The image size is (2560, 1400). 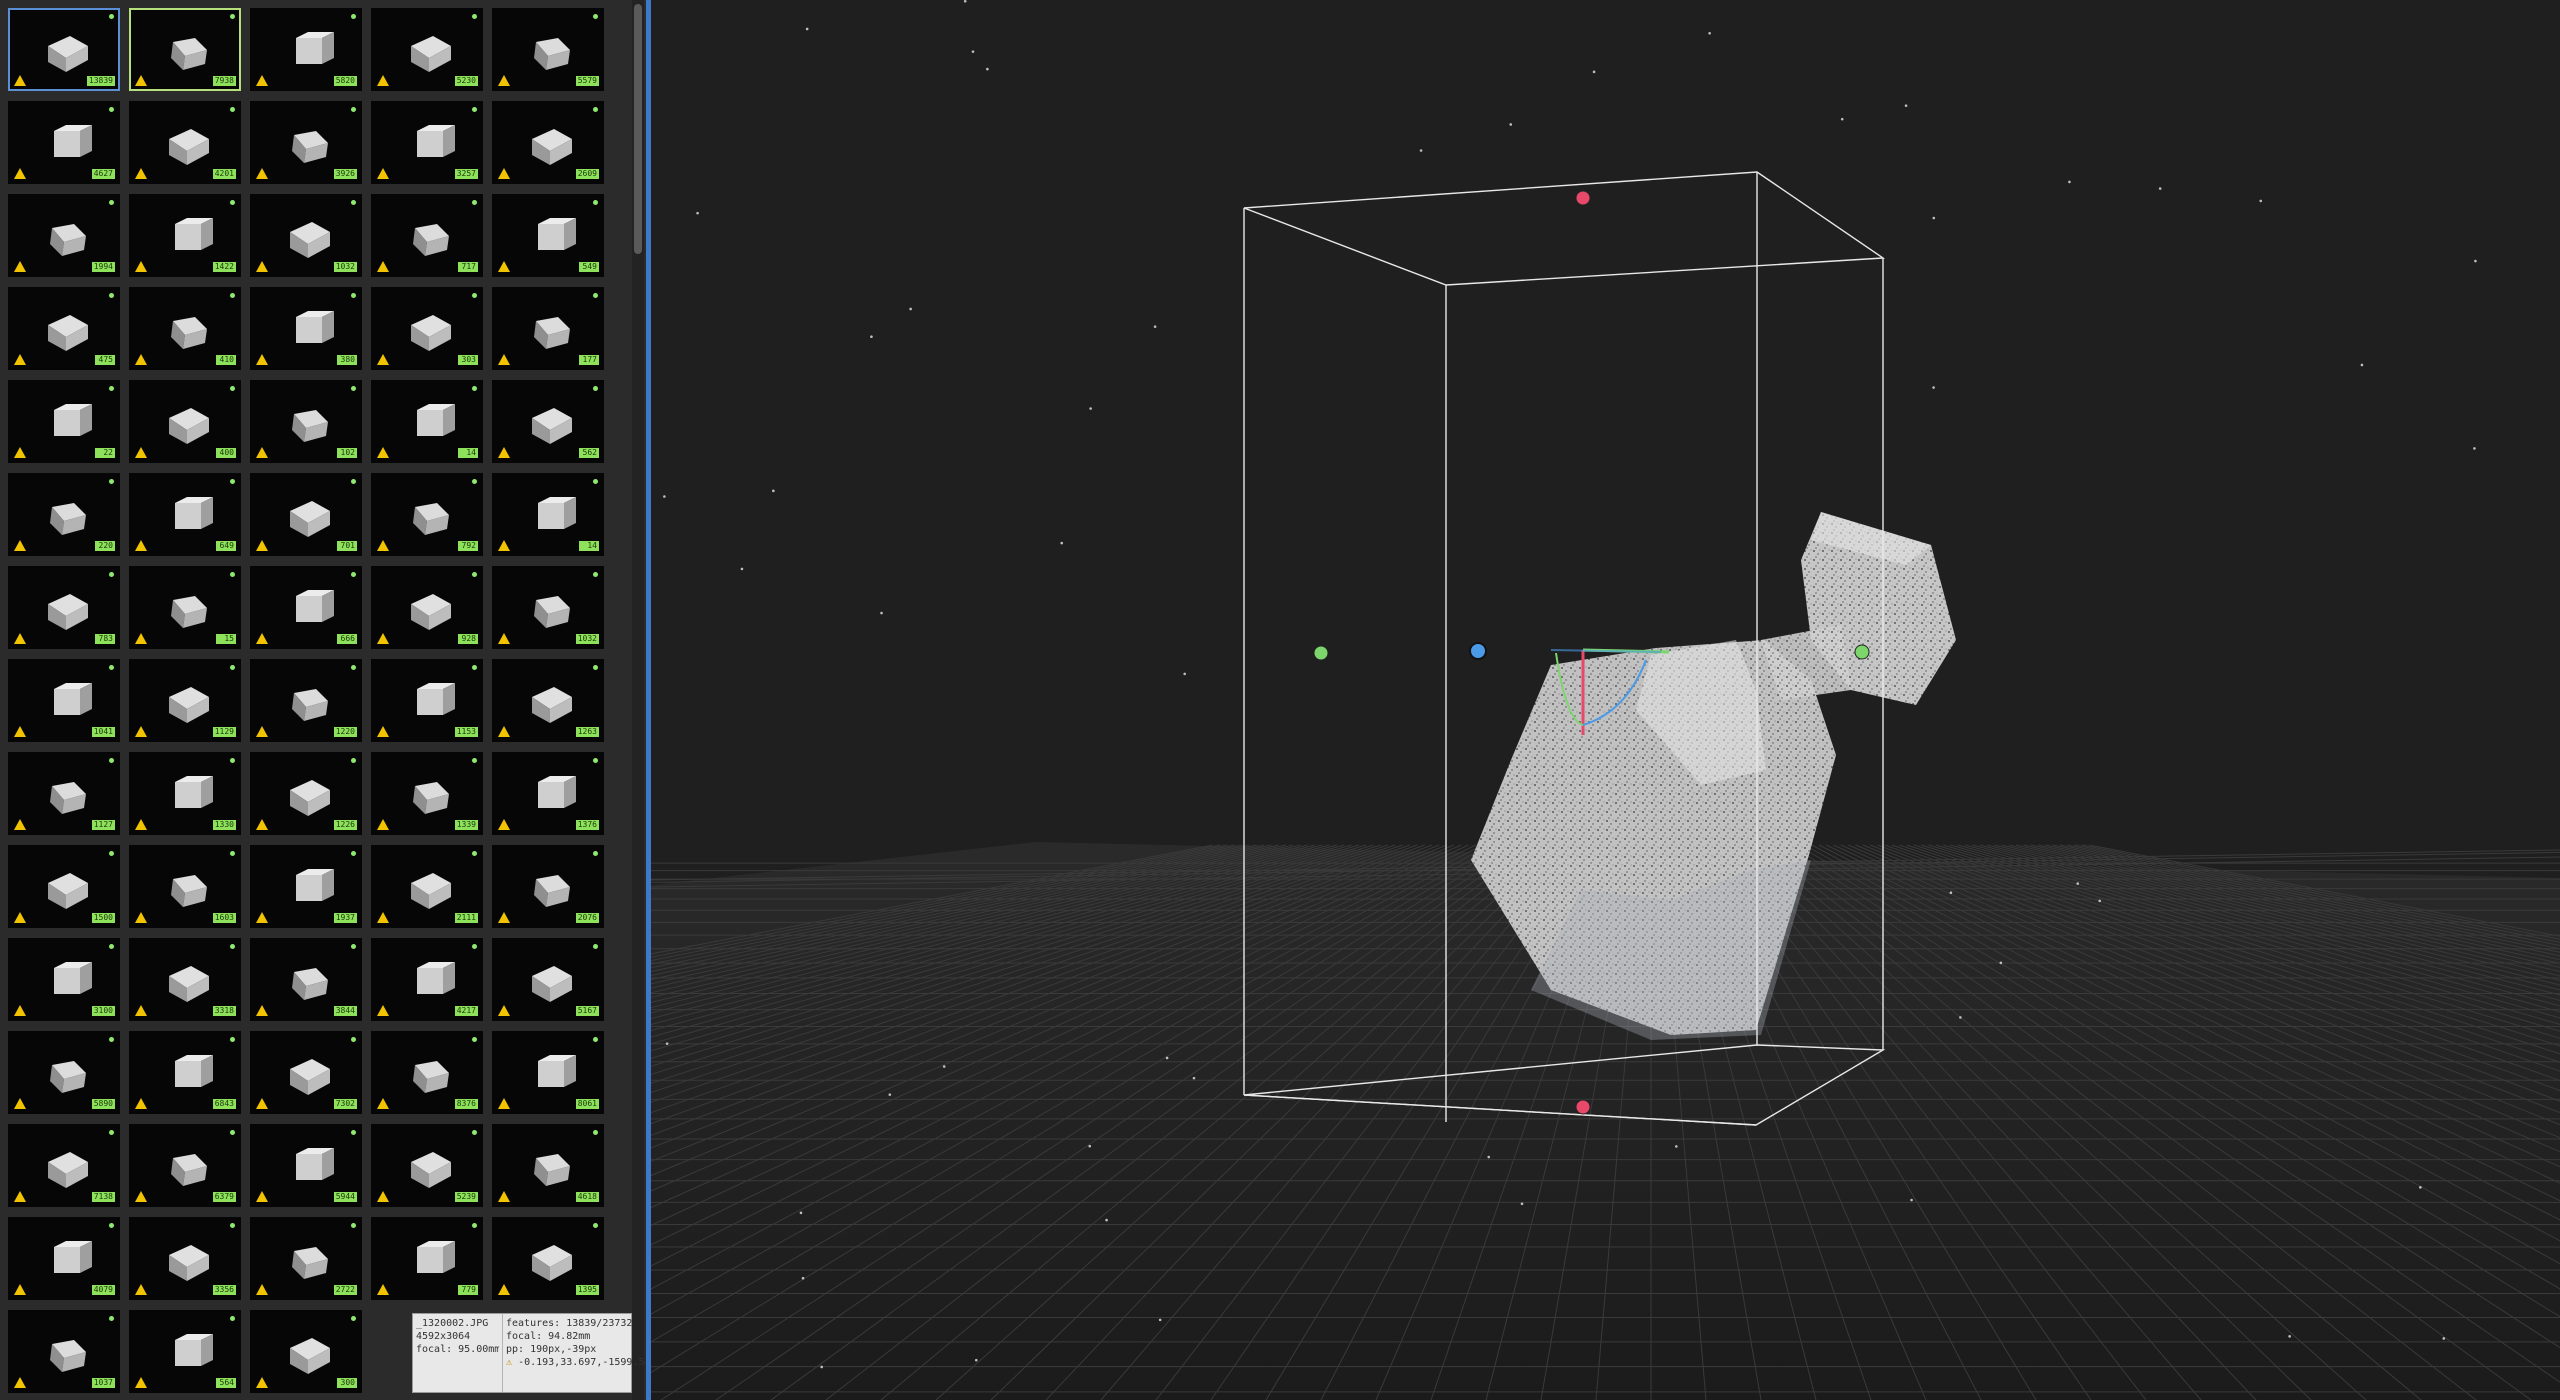 I want to click on camera-thumbnail: 1500, so click(x=64, y=886).